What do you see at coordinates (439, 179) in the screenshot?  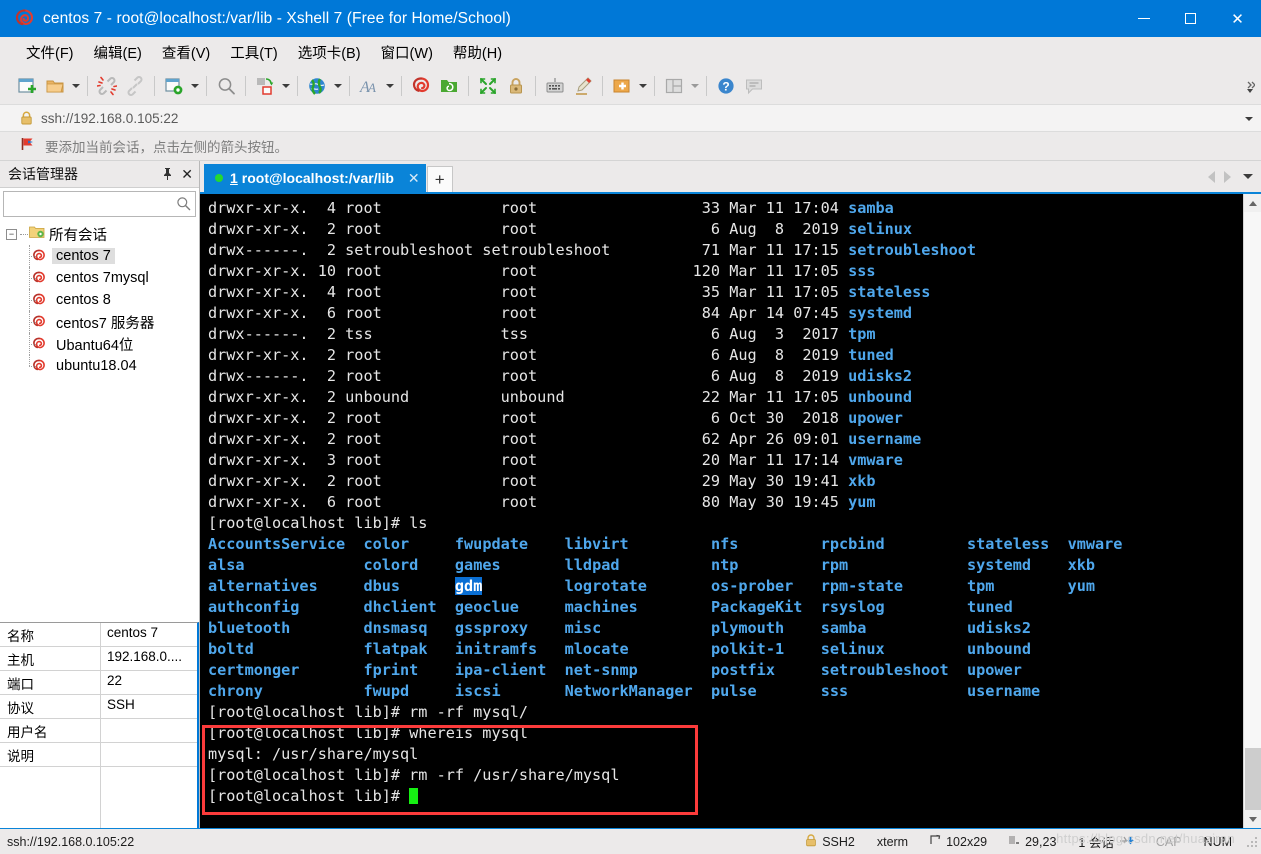 I see `new-tab-button: +` at bounding box center [439, 179].